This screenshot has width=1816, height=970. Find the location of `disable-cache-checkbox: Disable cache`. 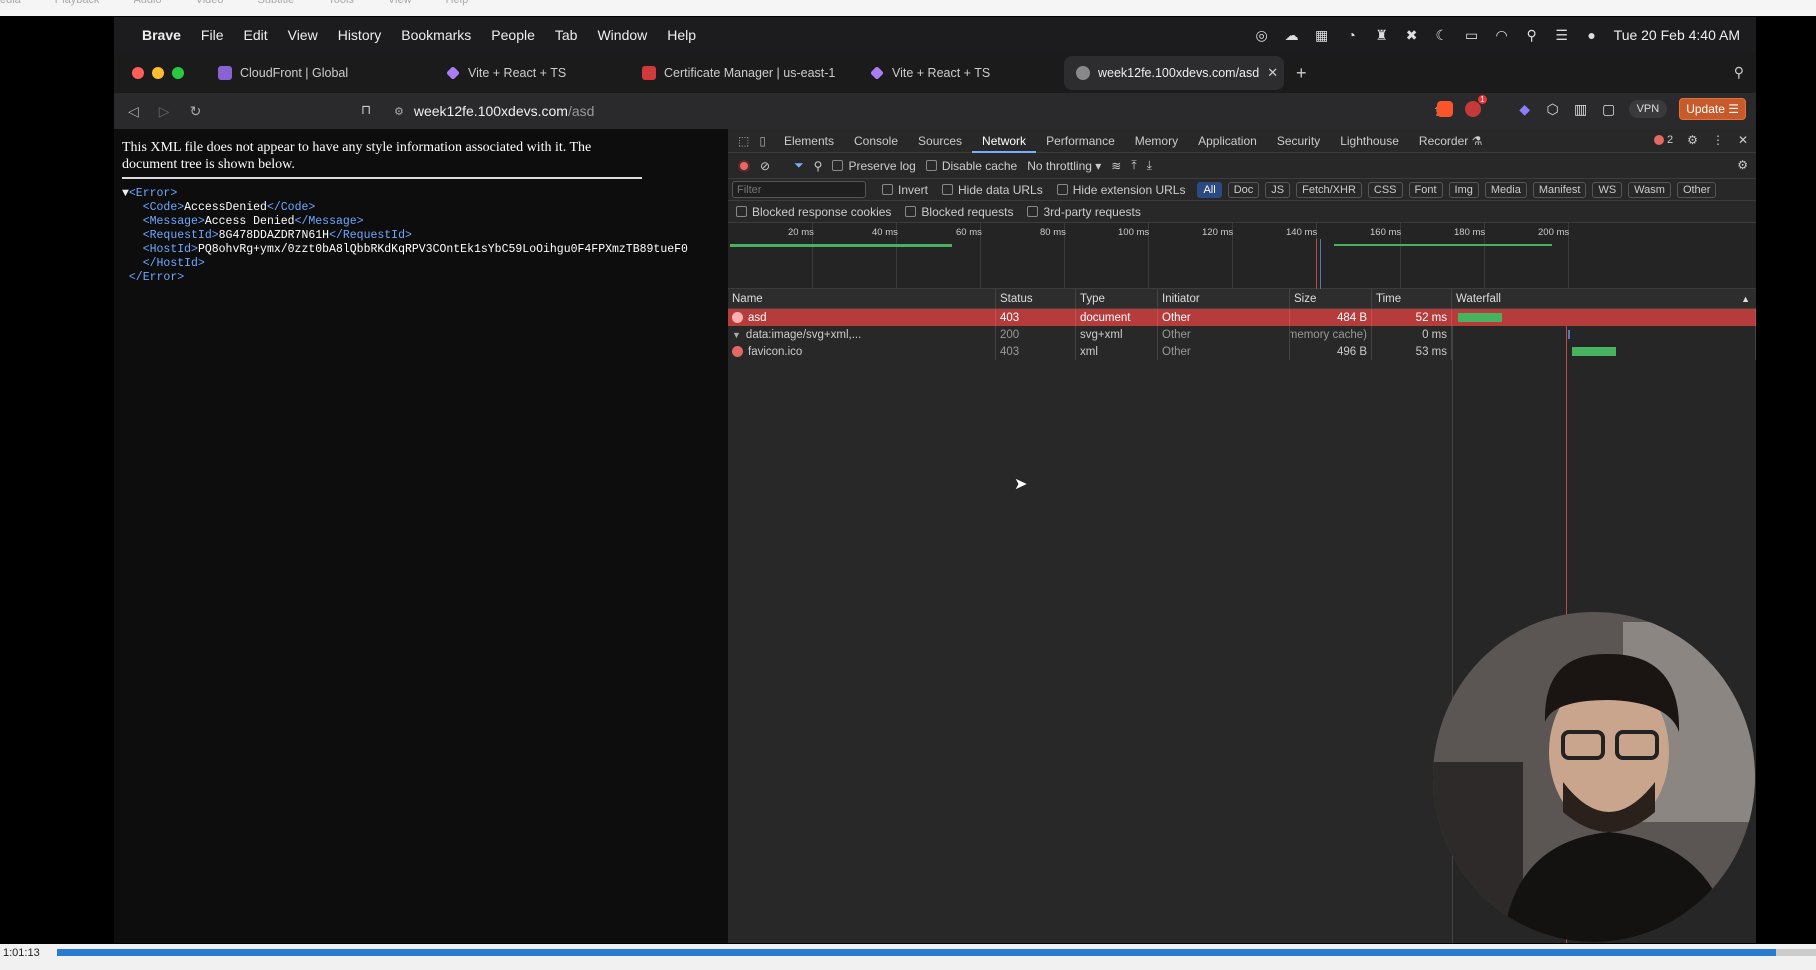

disable-cache-checkbox: Disable cache is located at coordinates (971, 166).